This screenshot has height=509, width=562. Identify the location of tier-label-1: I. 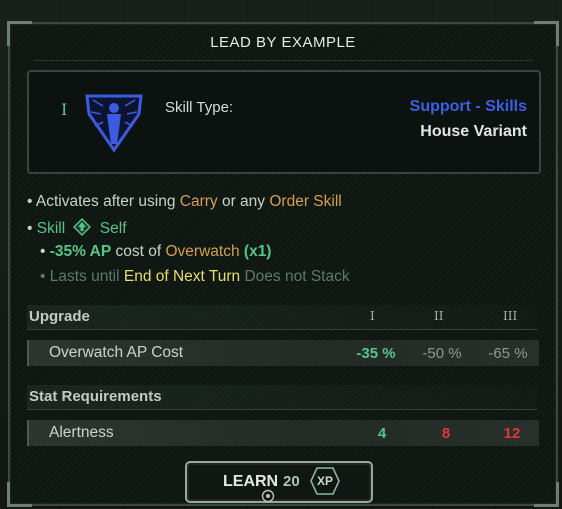
(372, 316).